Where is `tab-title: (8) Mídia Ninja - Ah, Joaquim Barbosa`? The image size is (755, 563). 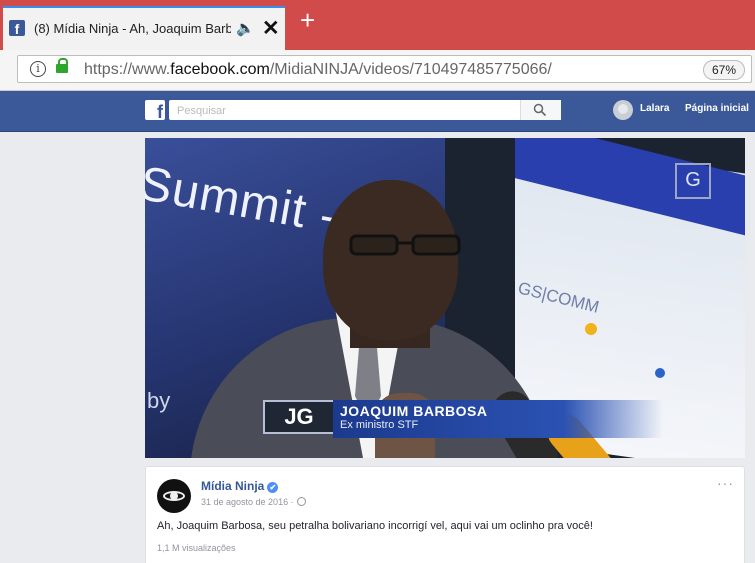
tab-title: (8) Mídia Ninja - Ah, Joaquim Barbosa is located at coordinates (132, 28).